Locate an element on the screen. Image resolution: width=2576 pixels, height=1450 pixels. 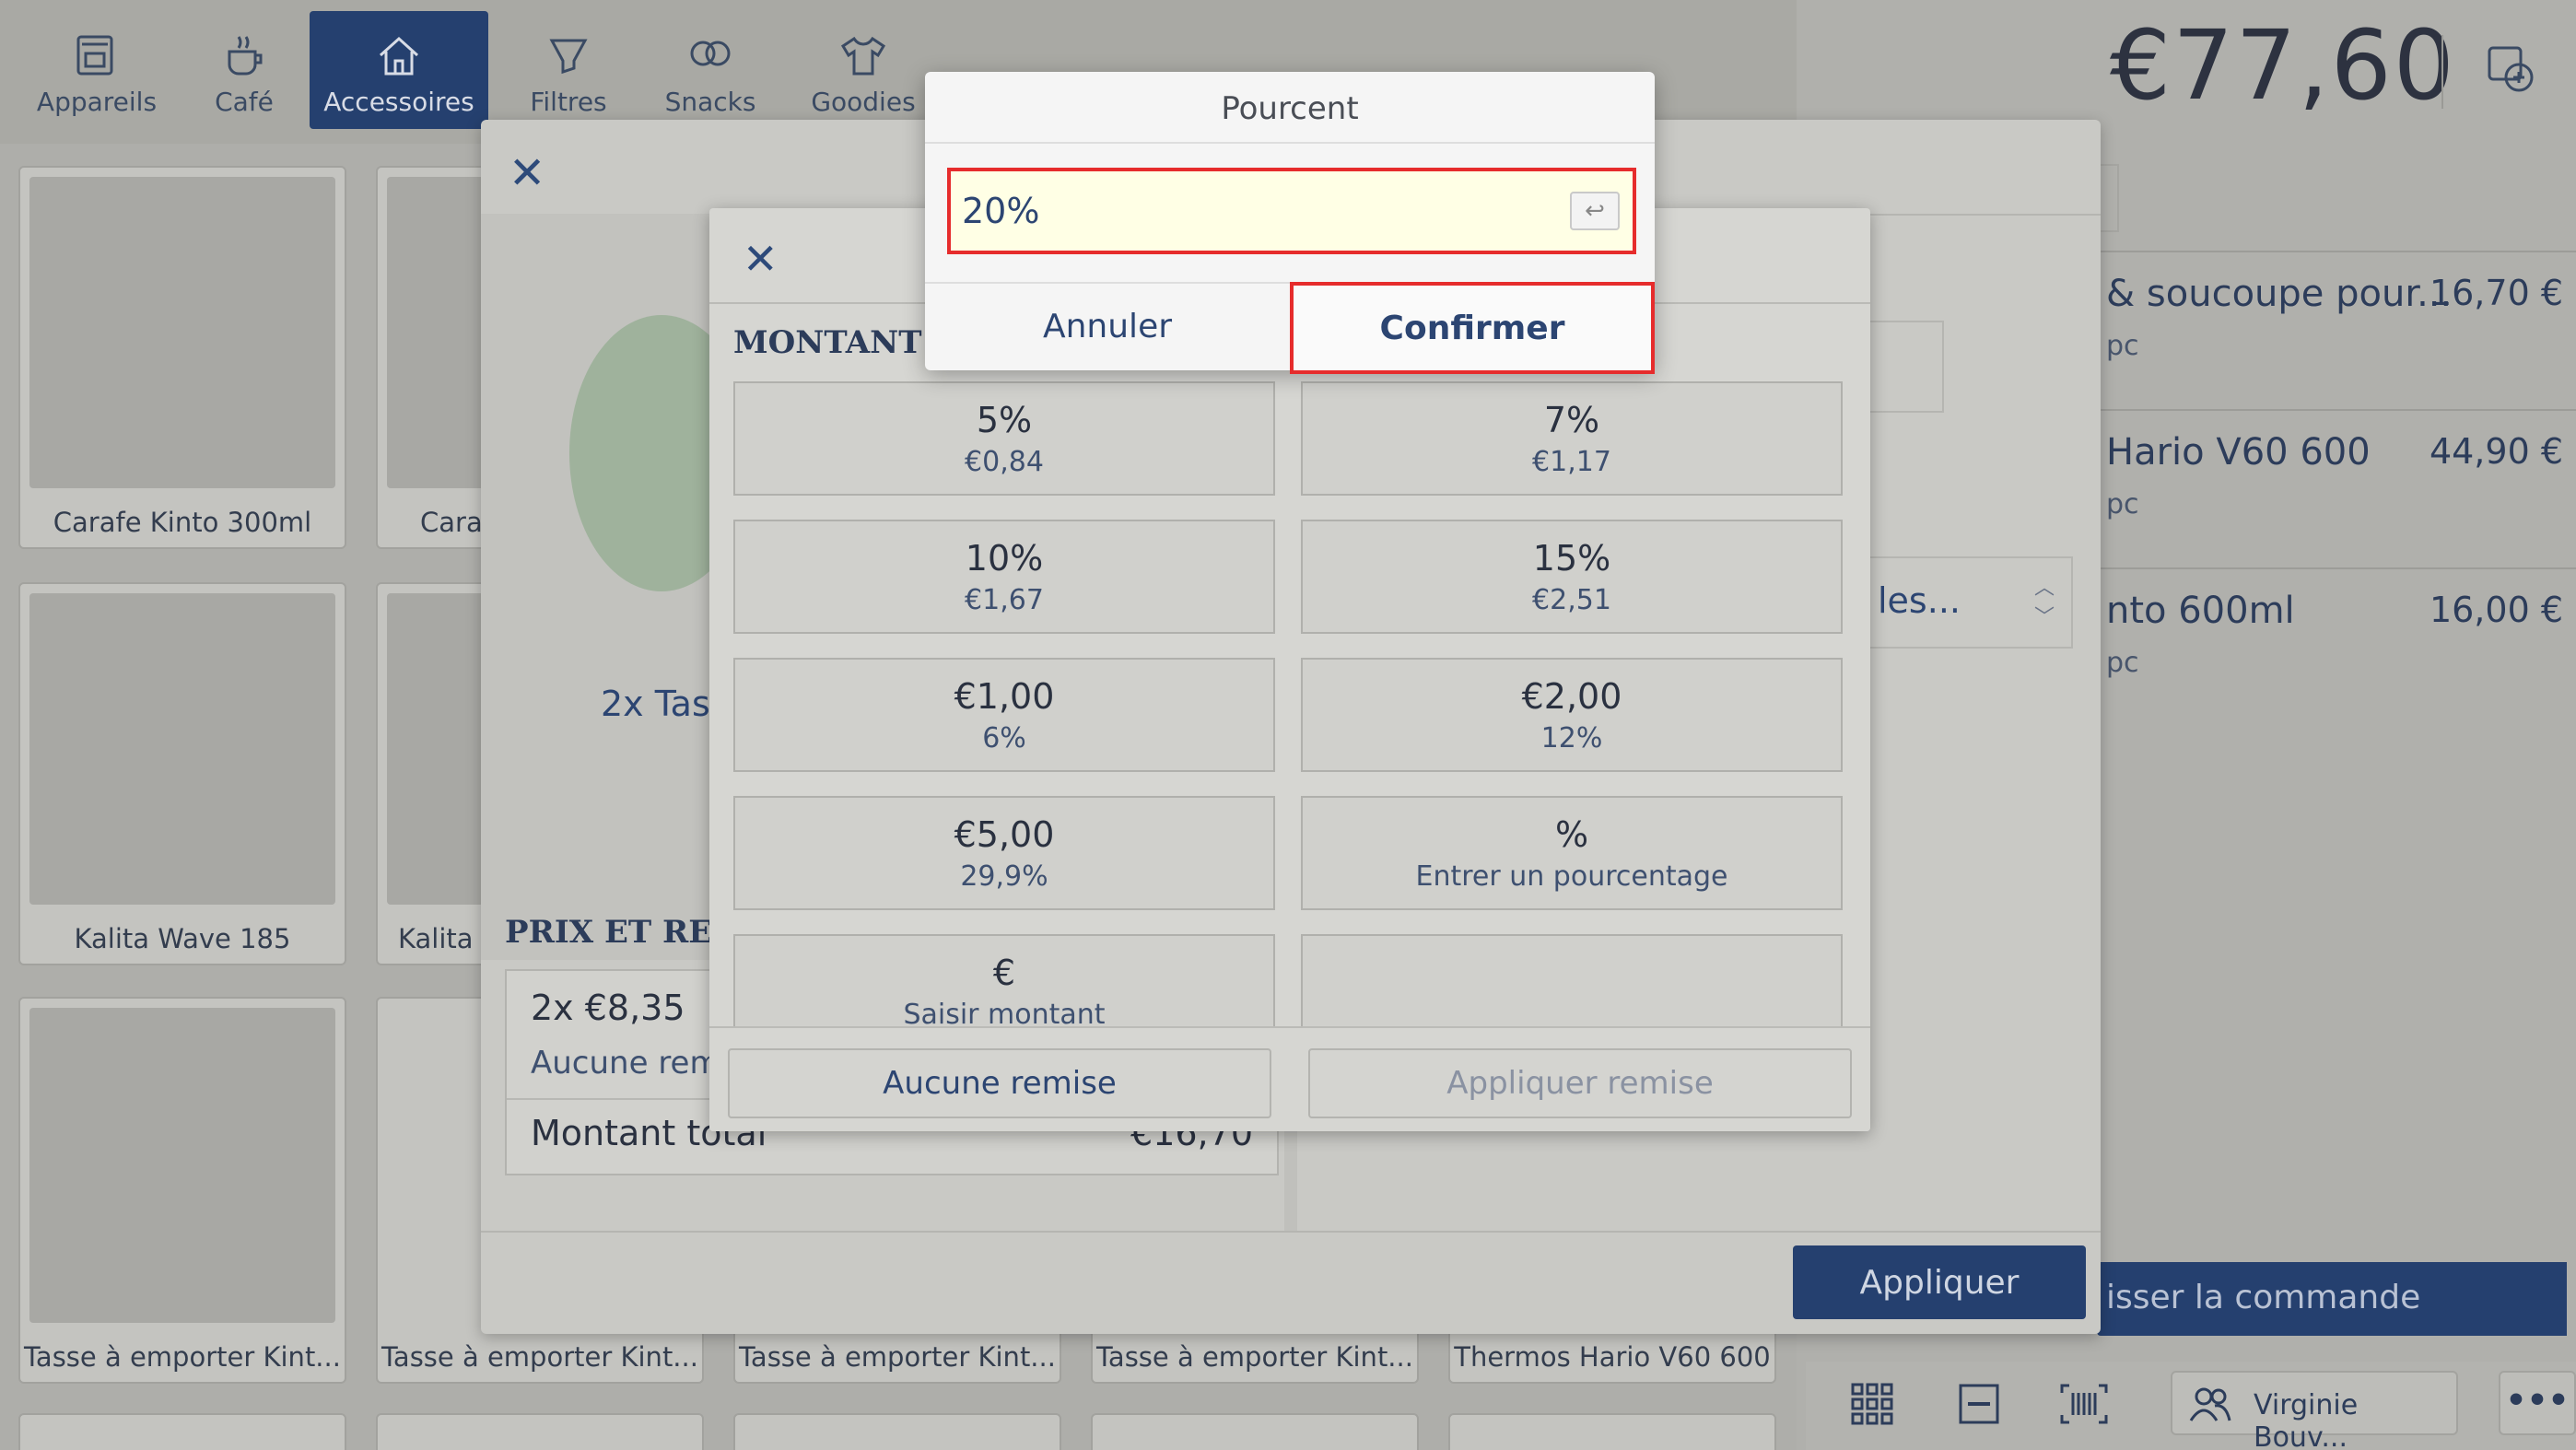
apply-button: Appliquer is located at coordinates (1939, 1282).